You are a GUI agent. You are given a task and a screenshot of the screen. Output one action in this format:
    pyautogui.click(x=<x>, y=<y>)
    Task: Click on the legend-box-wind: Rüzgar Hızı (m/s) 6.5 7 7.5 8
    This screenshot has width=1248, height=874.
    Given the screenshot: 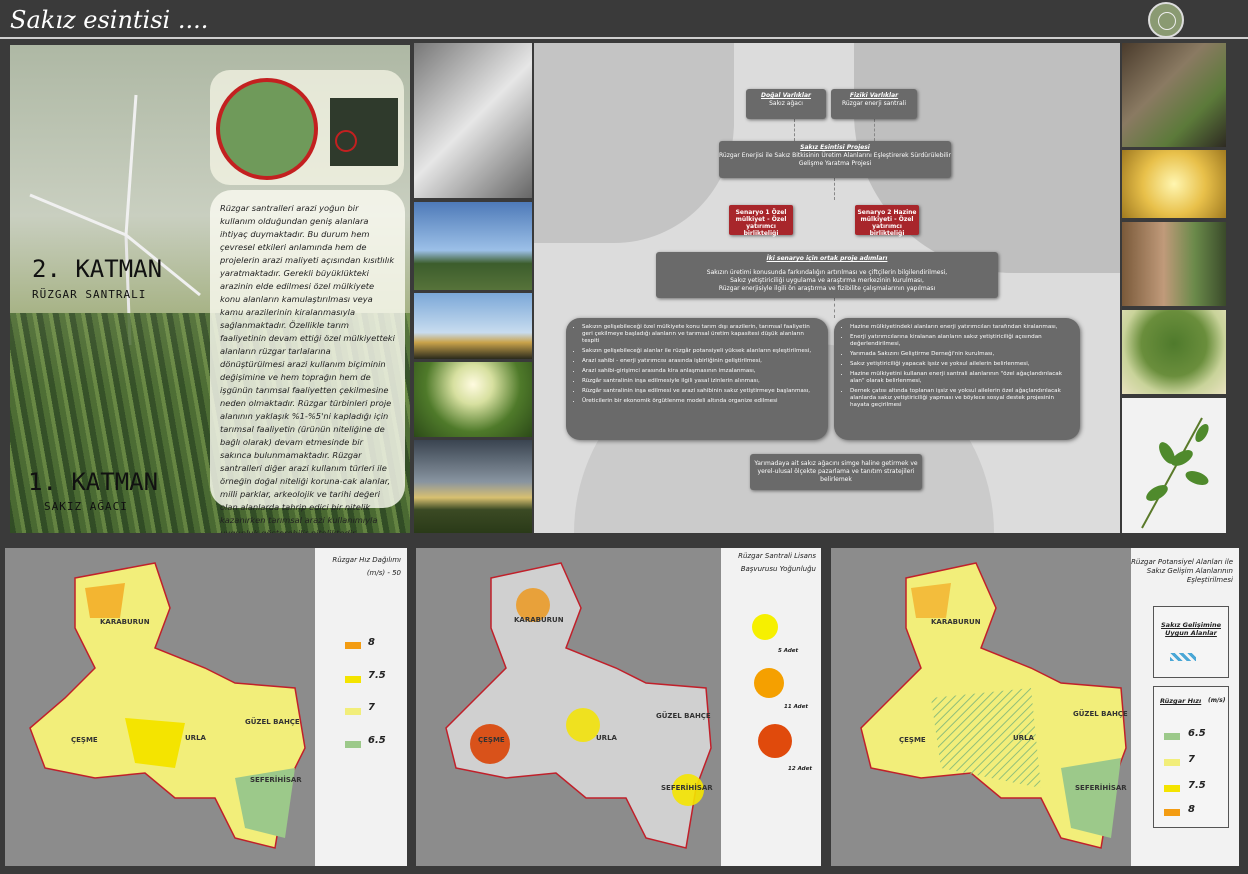 What is the action you would take?
    pyautogui.click(x=1191, y=757)
    